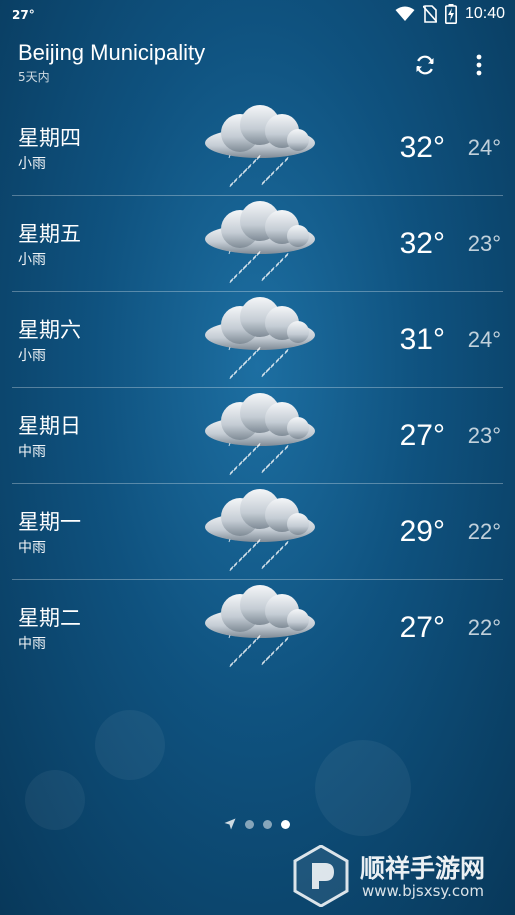  Describe the element at coordinates (257, 64) in the screenshot. I see `app-bar: Beijing Municipality 5天内` at that location.